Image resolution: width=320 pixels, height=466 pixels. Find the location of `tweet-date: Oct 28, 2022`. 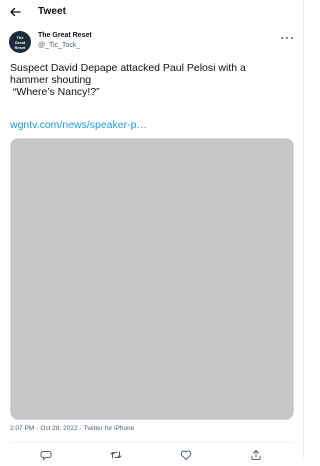

tweet-date: Oct 28, 2022 is located at coordinates (58, 428).